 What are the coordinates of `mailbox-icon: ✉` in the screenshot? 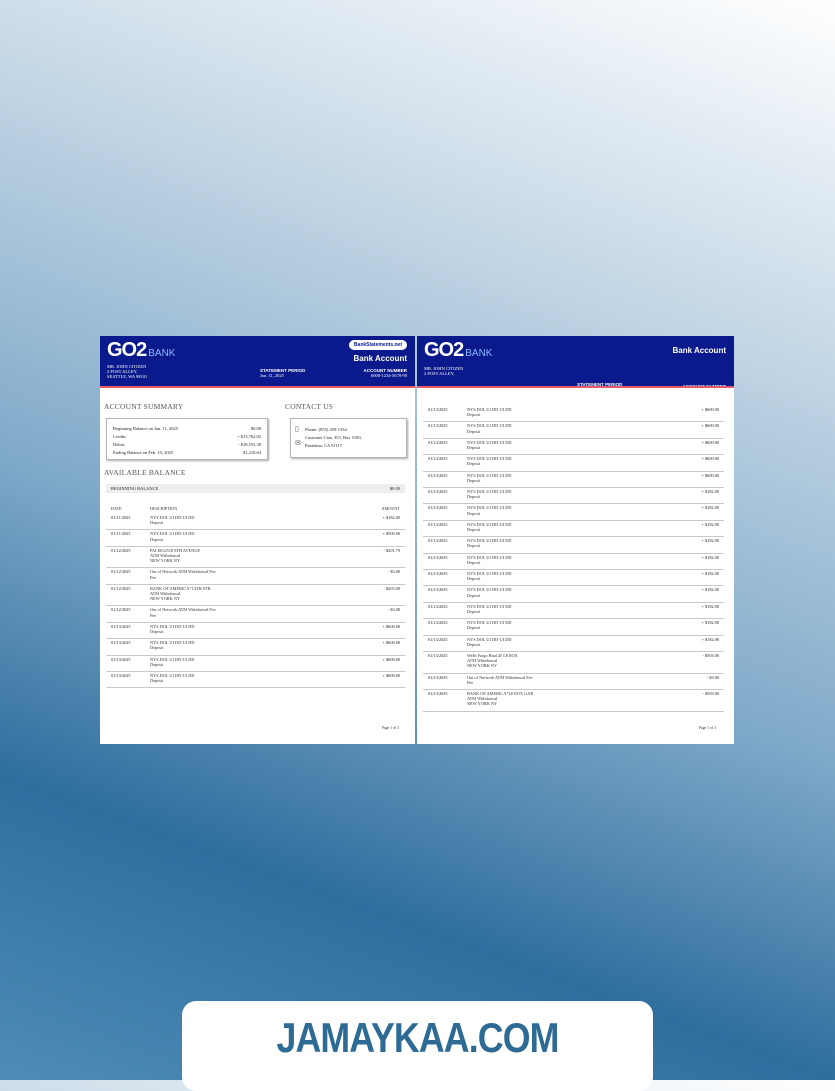 It's located at (298, 443).